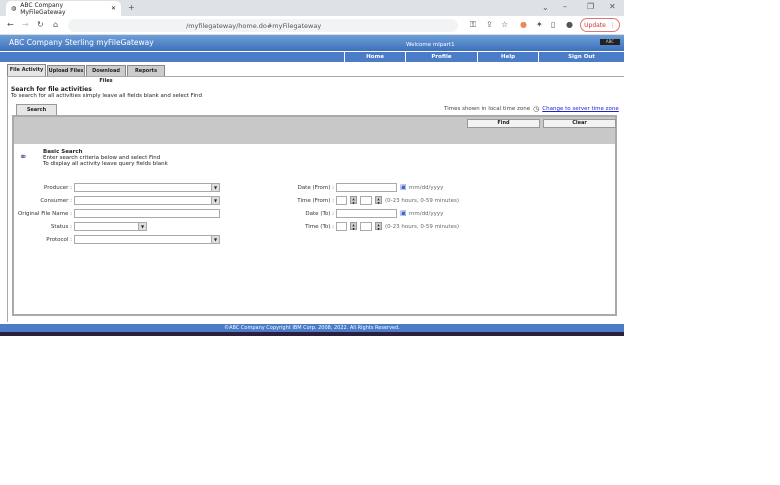 This screenshot has width=780, height=485. Describe the element at coordinates (44, 214) in the screenshot. I see `filename-label: Original File Name :` at that location.